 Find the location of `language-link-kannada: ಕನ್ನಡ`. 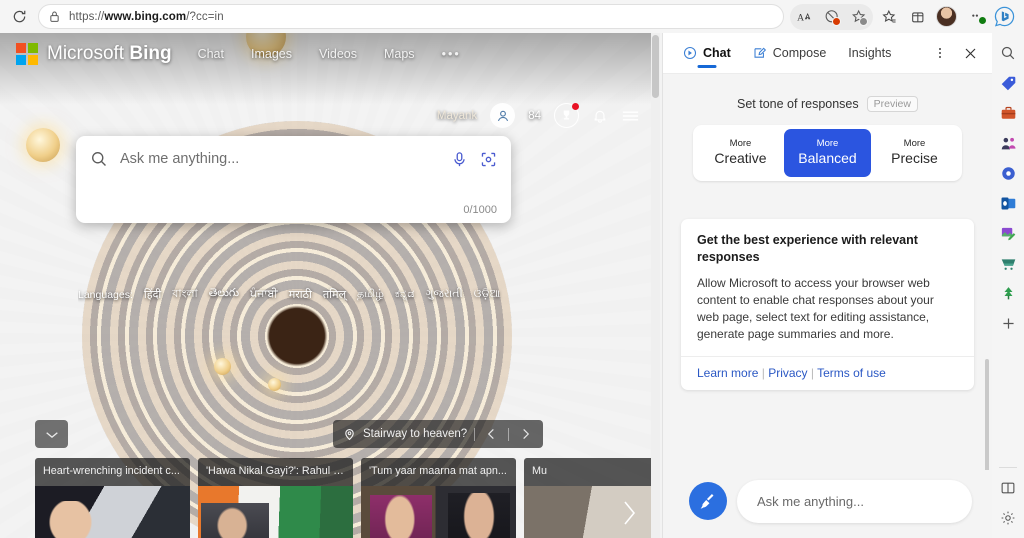

language-link-kannada: ಕನ್ನಡ is located at coordinates (405, 294).